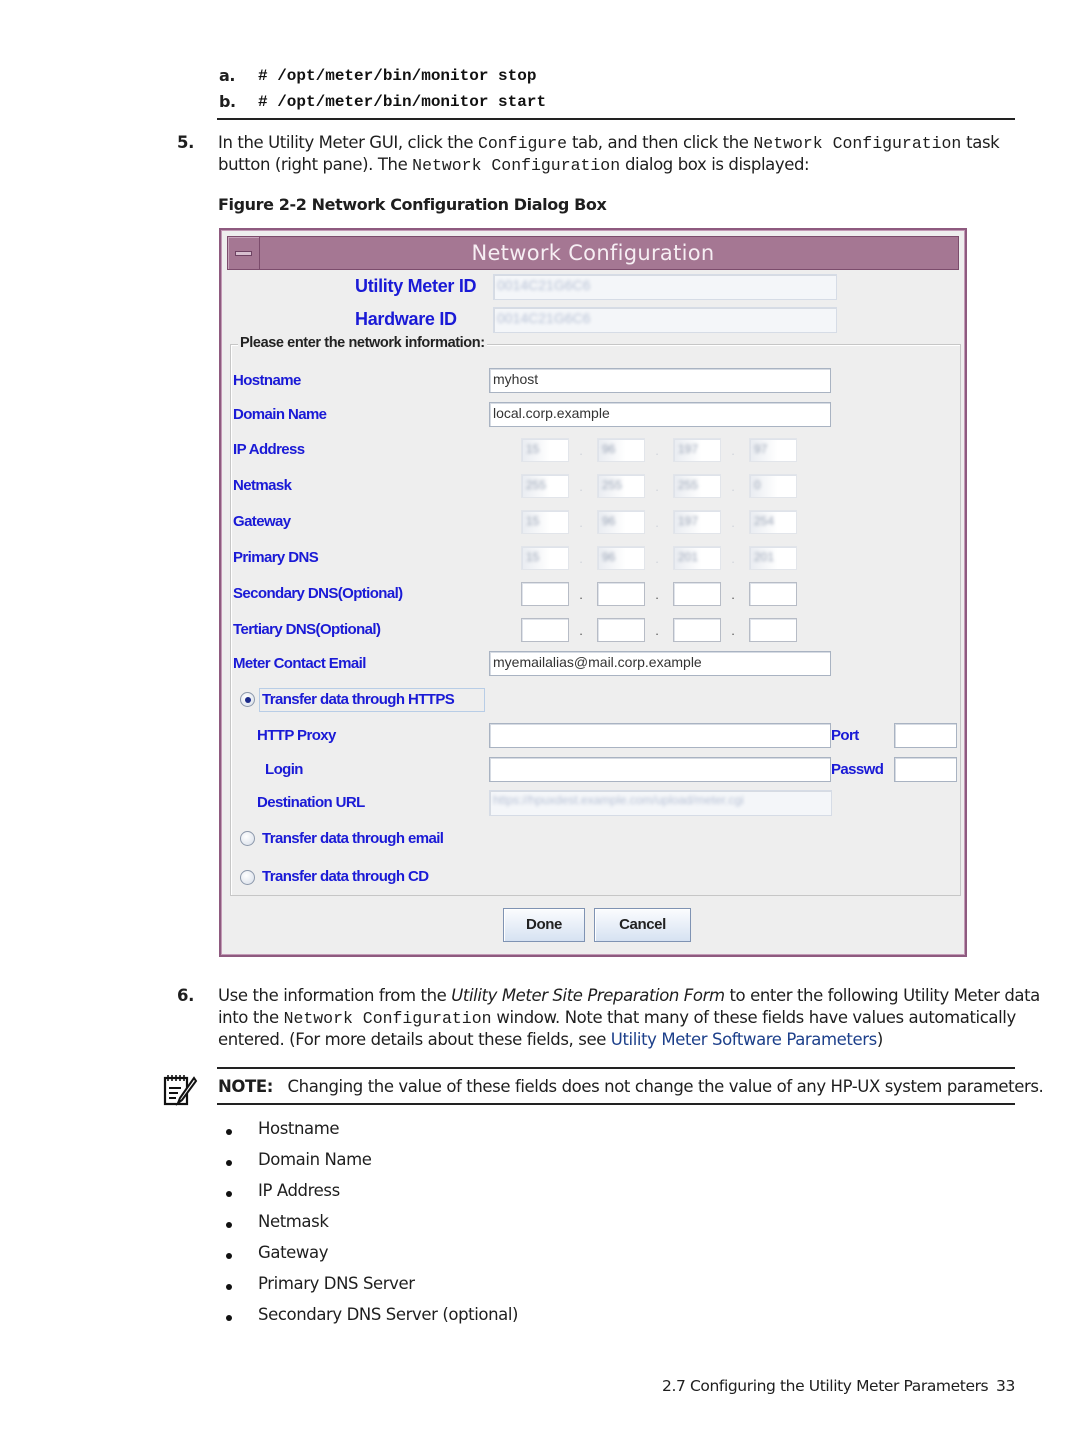  I want to click on dialog-titlebar: Network Configuration, so click(593, 253).